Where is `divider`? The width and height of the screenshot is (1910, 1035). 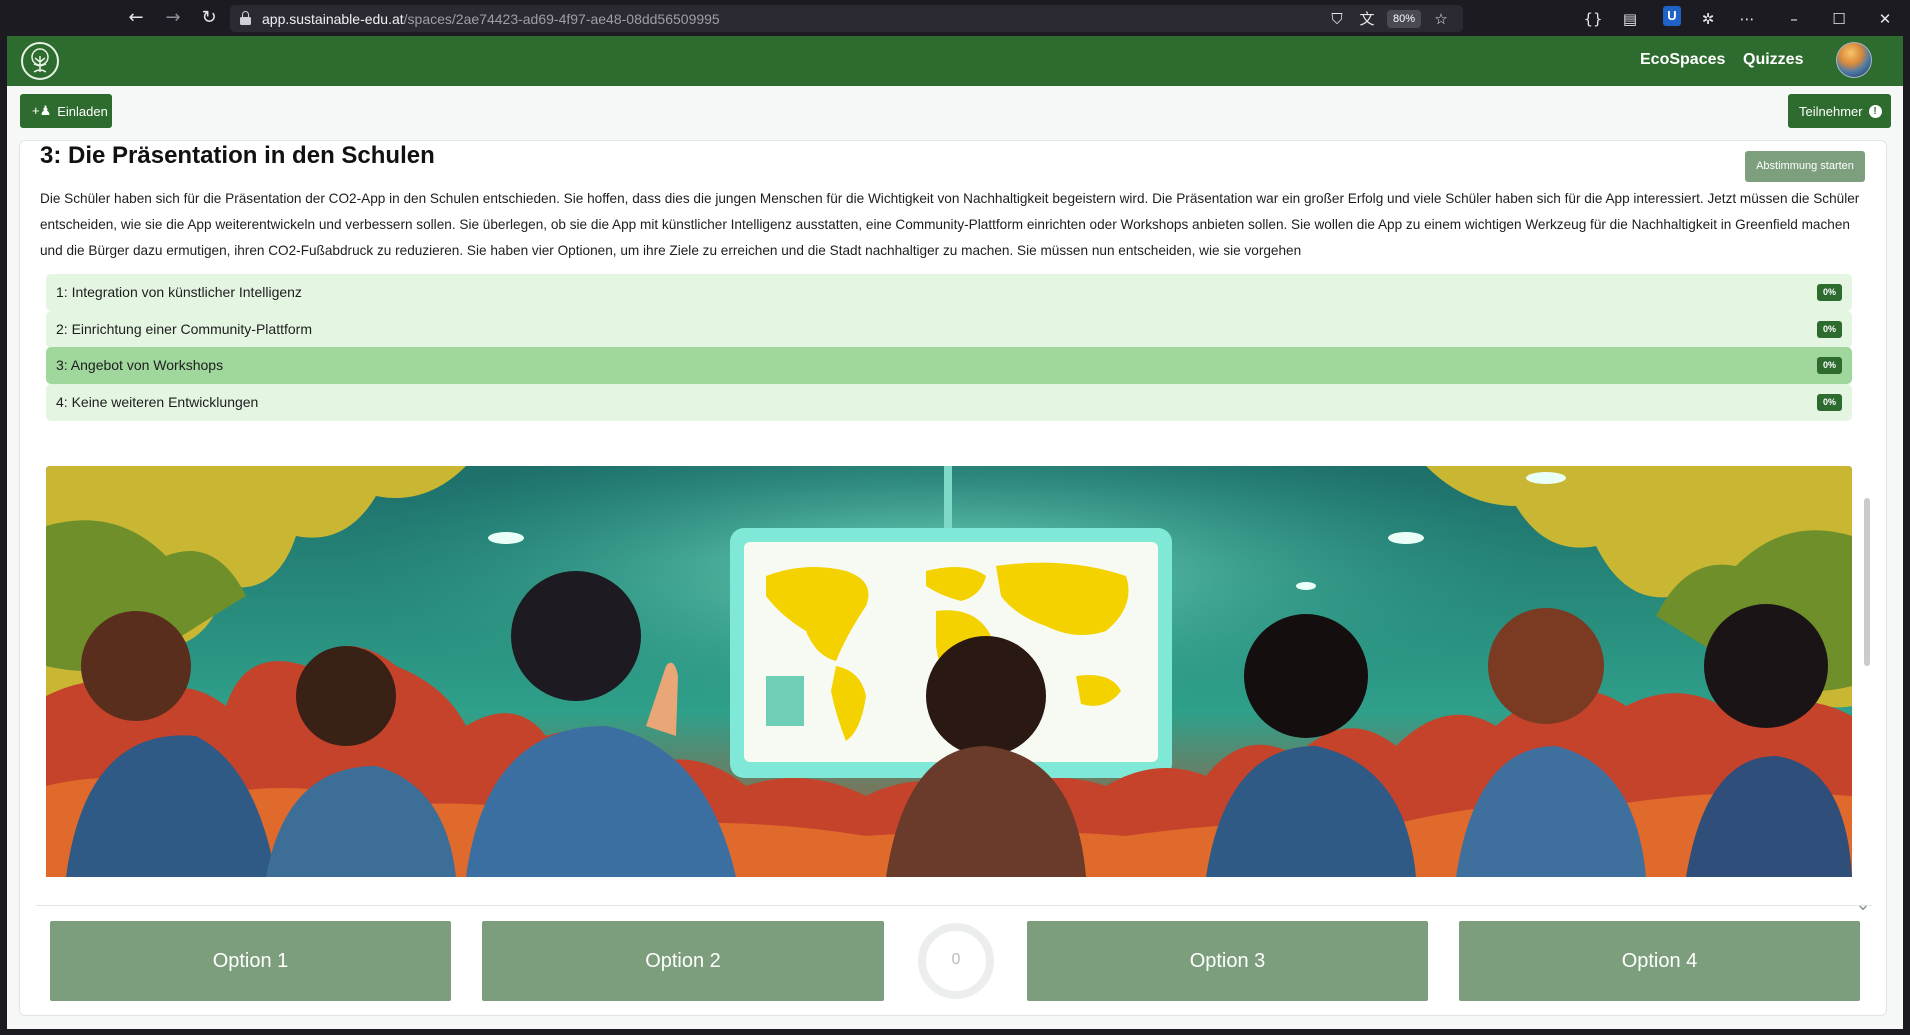 divider is located at coordinates (954, 905).